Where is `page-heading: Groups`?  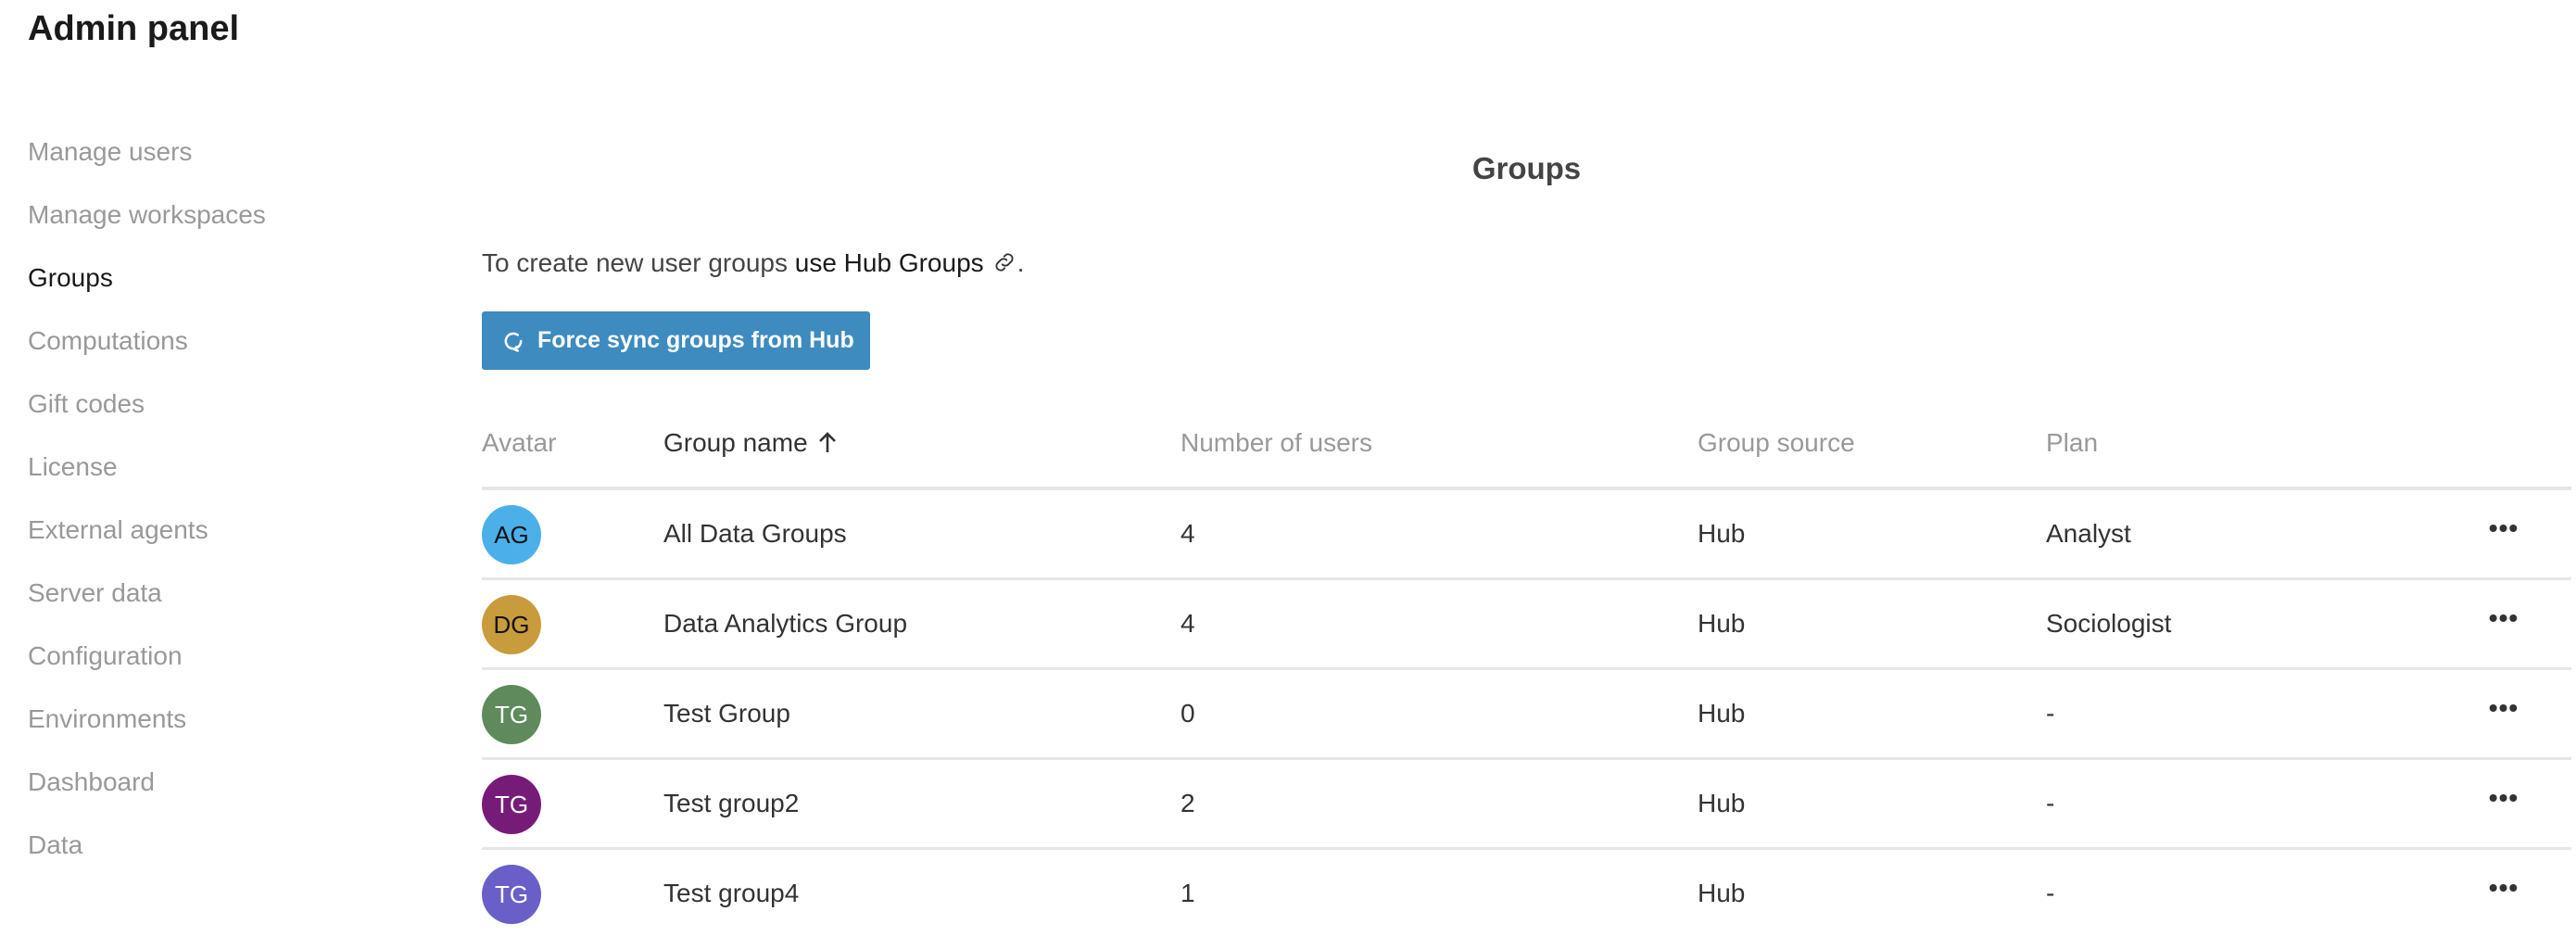 page-heading: Groups is located at coordinates (1527, 168).